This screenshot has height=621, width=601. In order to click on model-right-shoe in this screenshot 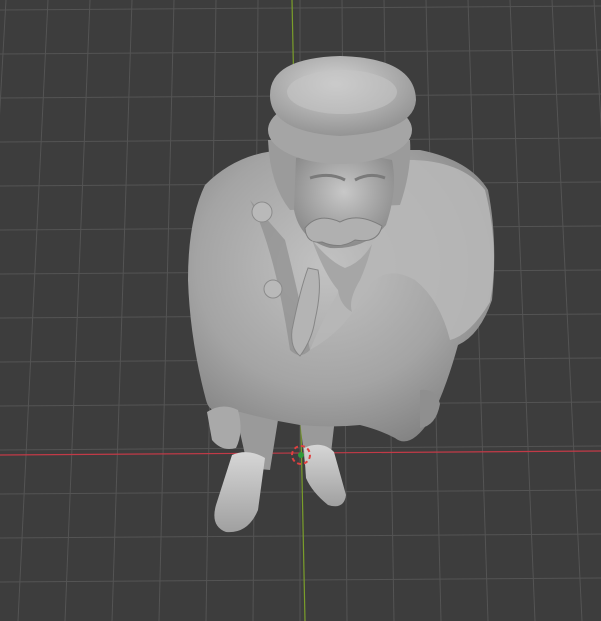, I will do `click(325, 475)`.